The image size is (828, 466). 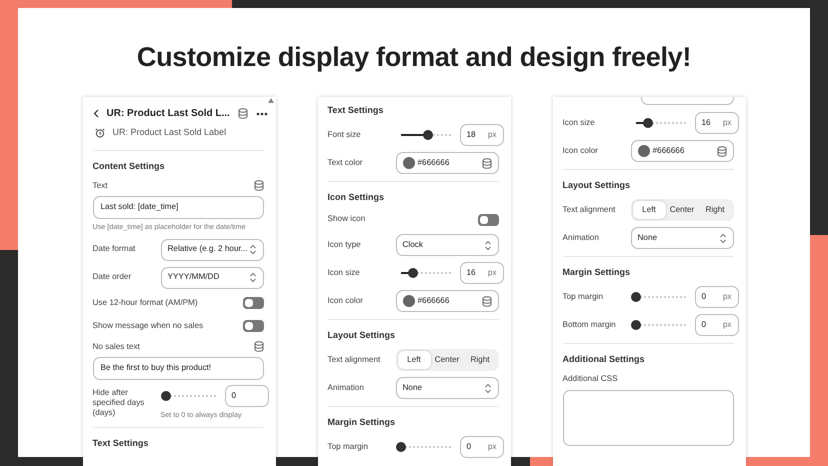 I want to click on text-input-field: Be the first to buy this product!, so click(x=178, y=368).